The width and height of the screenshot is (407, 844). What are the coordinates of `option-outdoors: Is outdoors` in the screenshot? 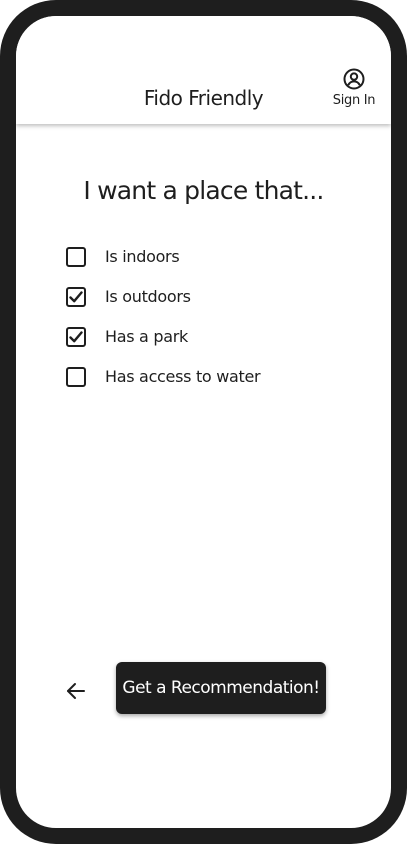 It's located at (196, 306).